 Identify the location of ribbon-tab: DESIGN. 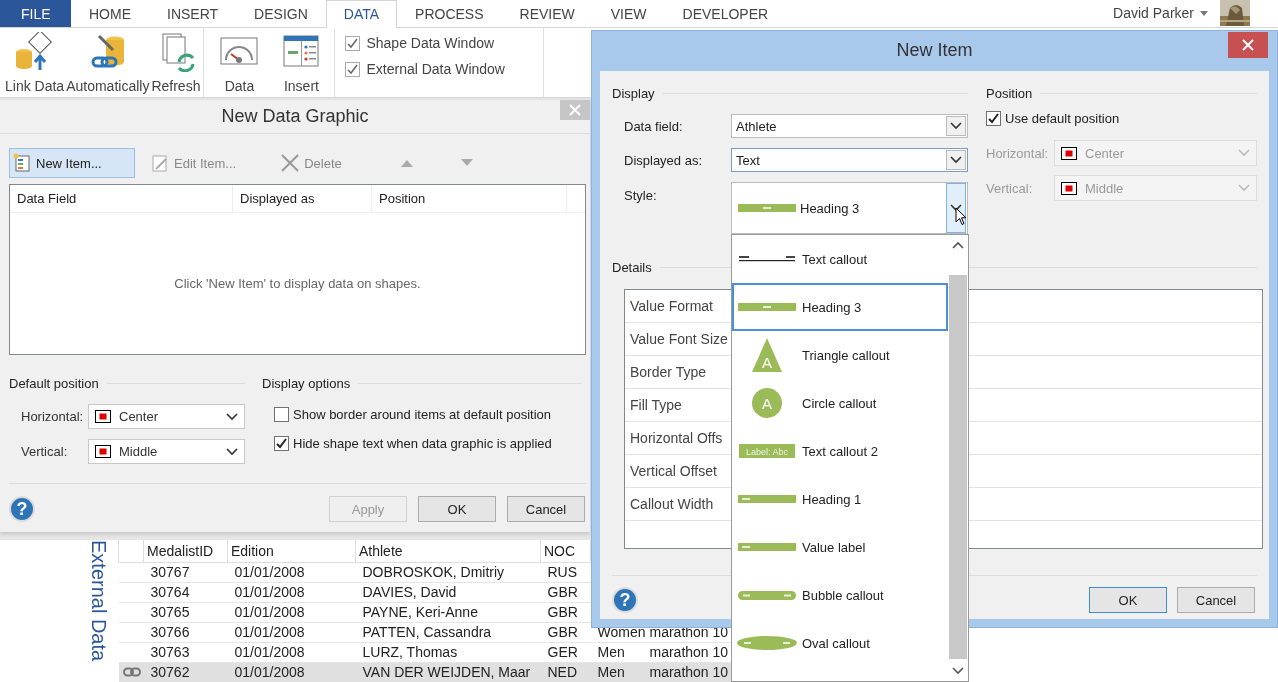
(281, 13).